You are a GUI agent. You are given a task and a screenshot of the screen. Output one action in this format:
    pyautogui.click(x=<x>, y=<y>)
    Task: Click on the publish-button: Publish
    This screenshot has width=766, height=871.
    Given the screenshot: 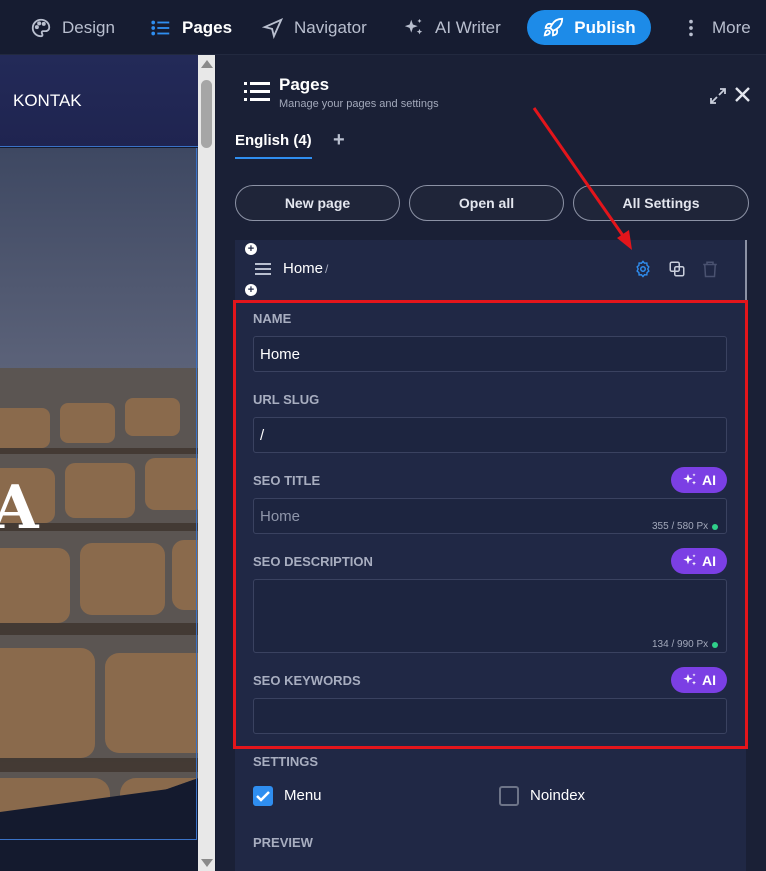 What is the action you would take?
    pyautogui.click(x=589, y=27)
    